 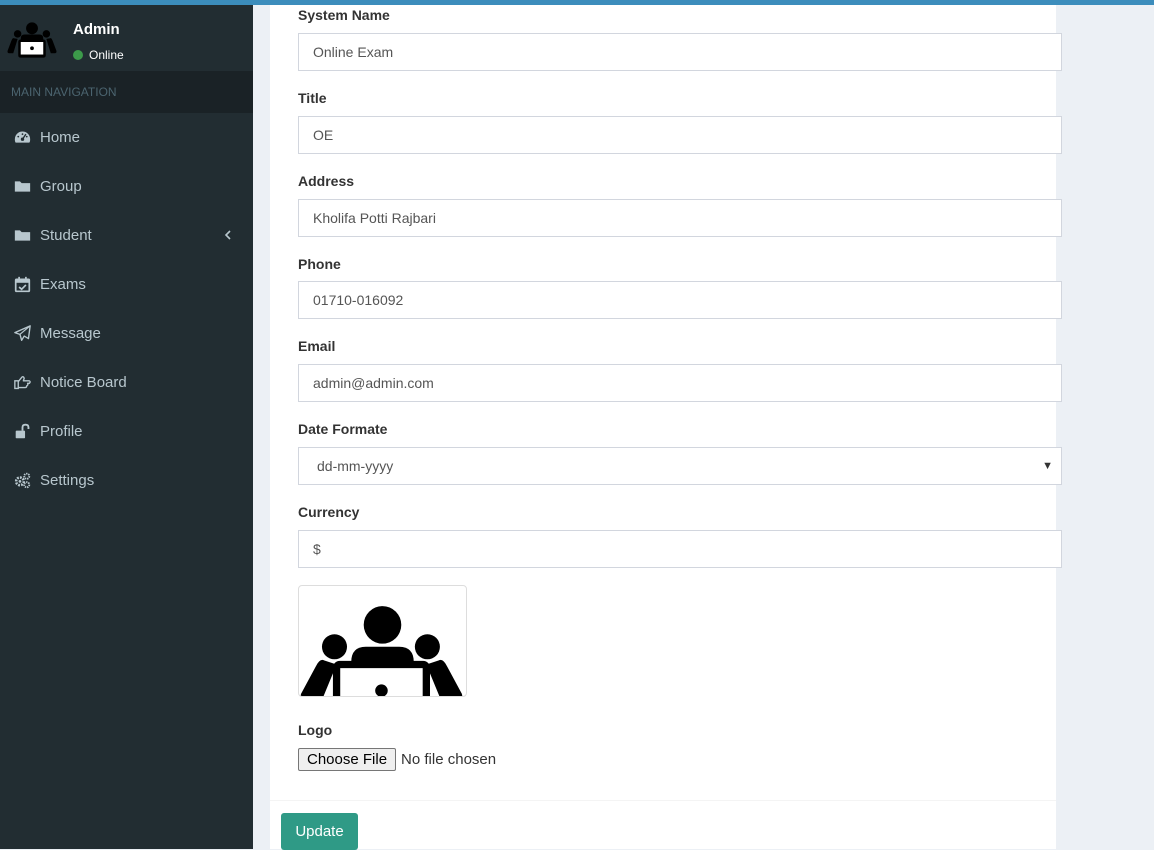 What do you see at coordinates (126, 137) in the screenshot?
I see `sidebar-item-home: Home` at bounding box center [126, 137].